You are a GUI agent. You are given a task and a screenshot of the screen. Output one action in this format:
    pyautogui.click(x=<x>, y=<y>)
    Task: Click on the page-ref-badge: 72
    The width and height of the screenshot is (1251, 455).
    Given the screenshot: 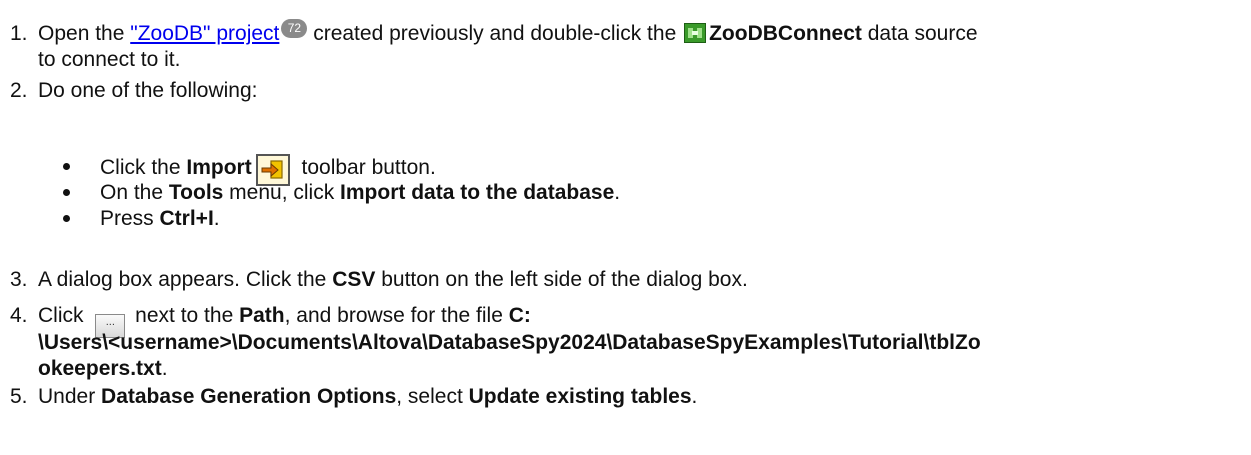 What is the action you would take?
    pyautogui.click(x=294, y=28)
    